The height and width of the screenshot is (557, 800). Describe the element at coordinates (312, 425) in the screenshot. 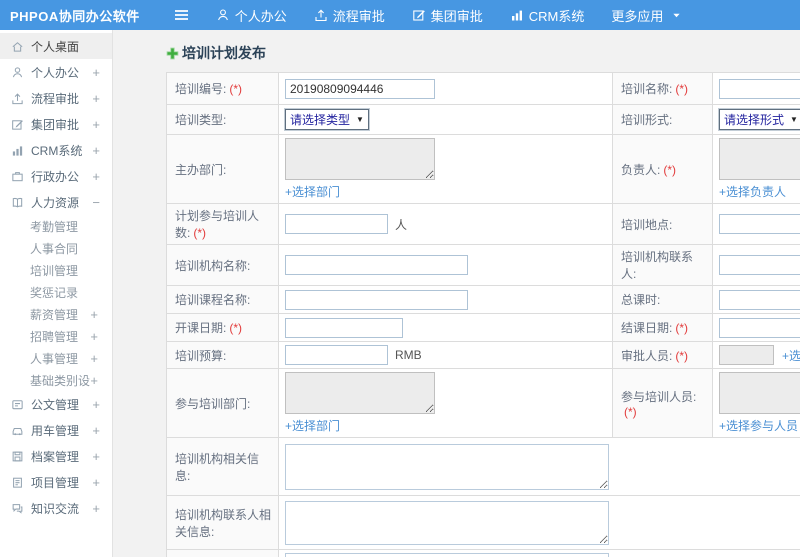

I see `select-join-dept-link: +选择部门` at that location.